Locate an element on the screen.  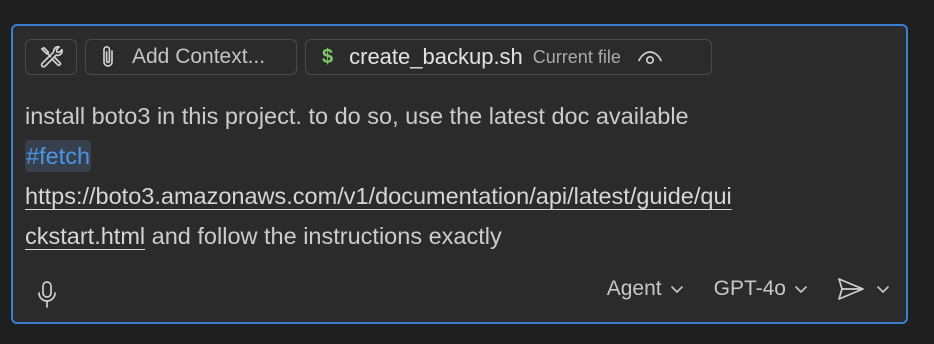
current-file-chip: $ create_backup.sh Current file is located at coordinates (508, 57).